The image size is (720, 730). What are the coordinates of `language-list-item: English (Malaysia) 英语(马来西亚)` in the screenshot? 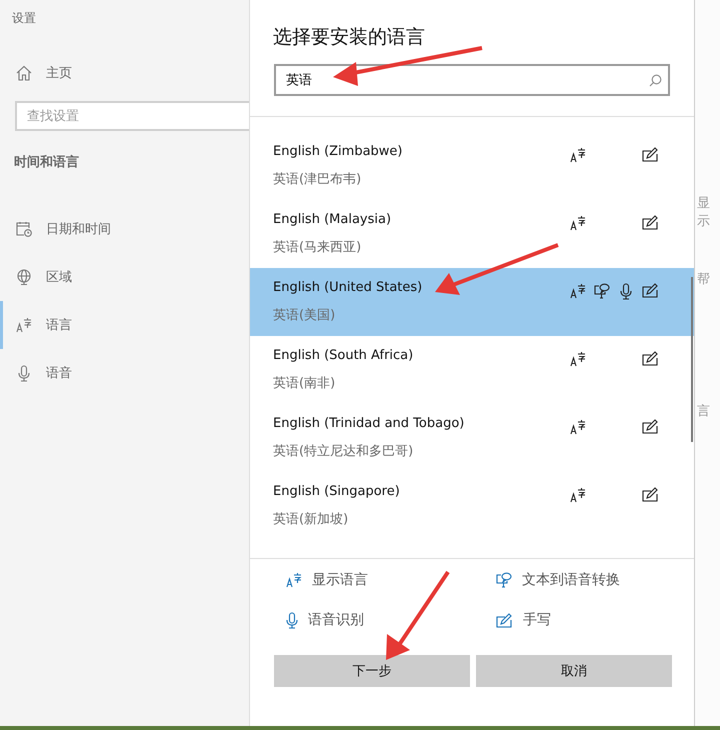 It's located at (472, 234).